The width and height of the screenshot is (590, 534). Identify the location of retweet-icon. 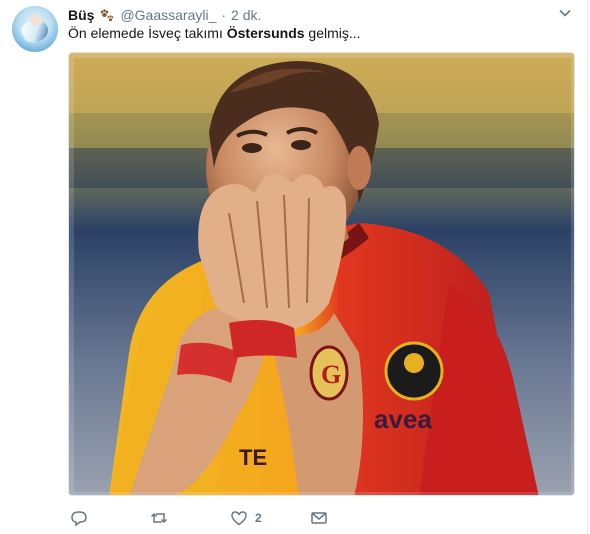
(159, 518).